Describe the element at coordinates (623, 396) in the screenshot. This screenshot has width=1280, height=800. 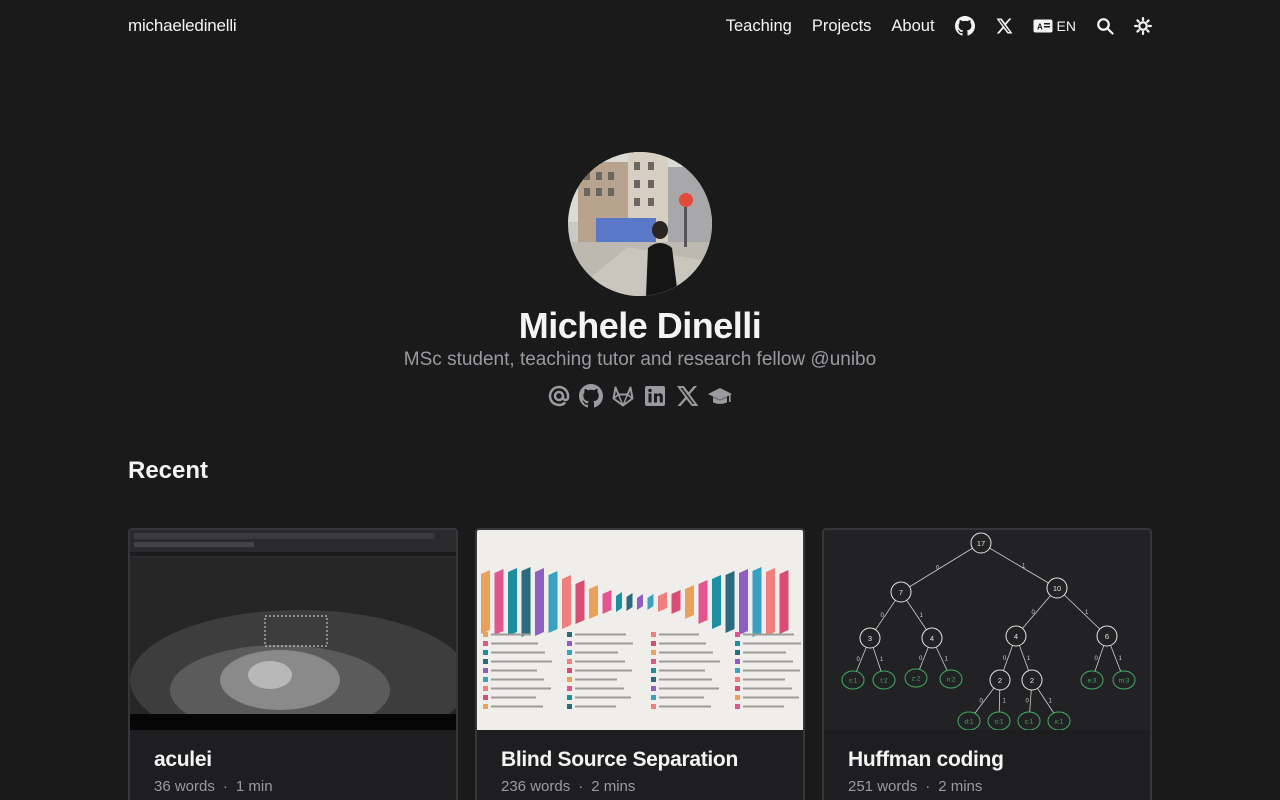
I see `gitlab-icon` at that location.